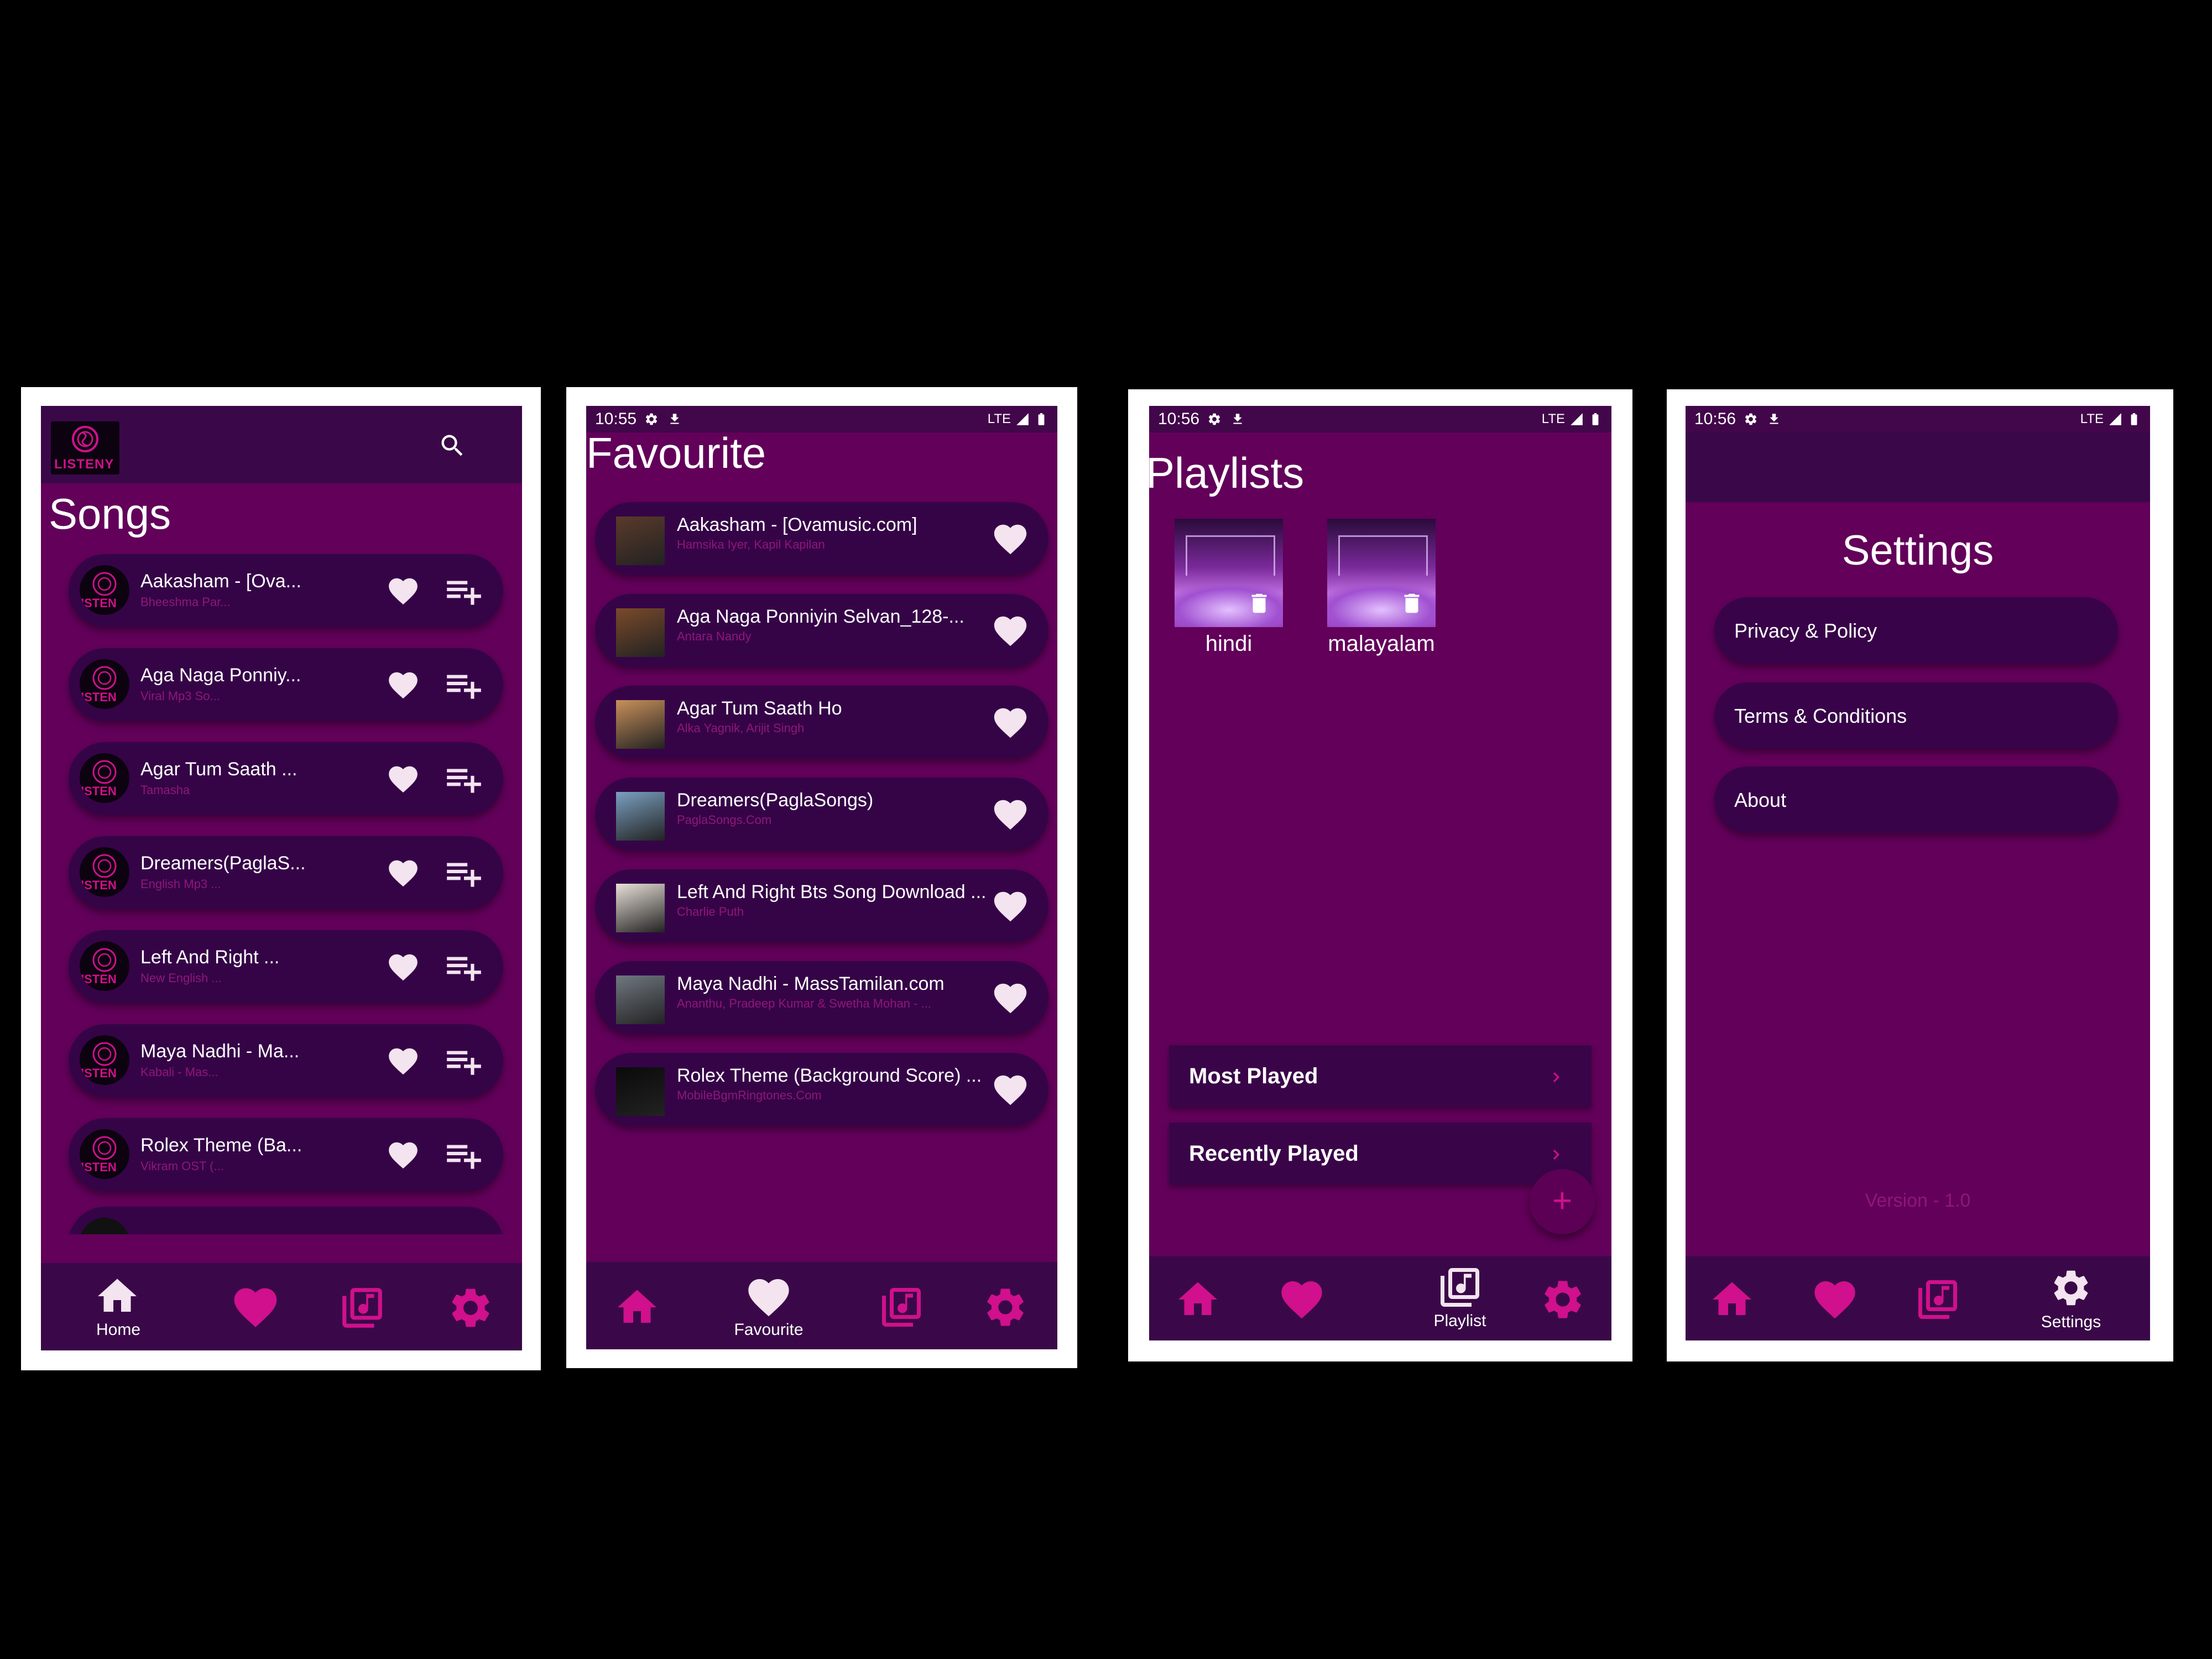  I want to click on terms-conditions-item: Terms & Conditions, so click(1916, 716).